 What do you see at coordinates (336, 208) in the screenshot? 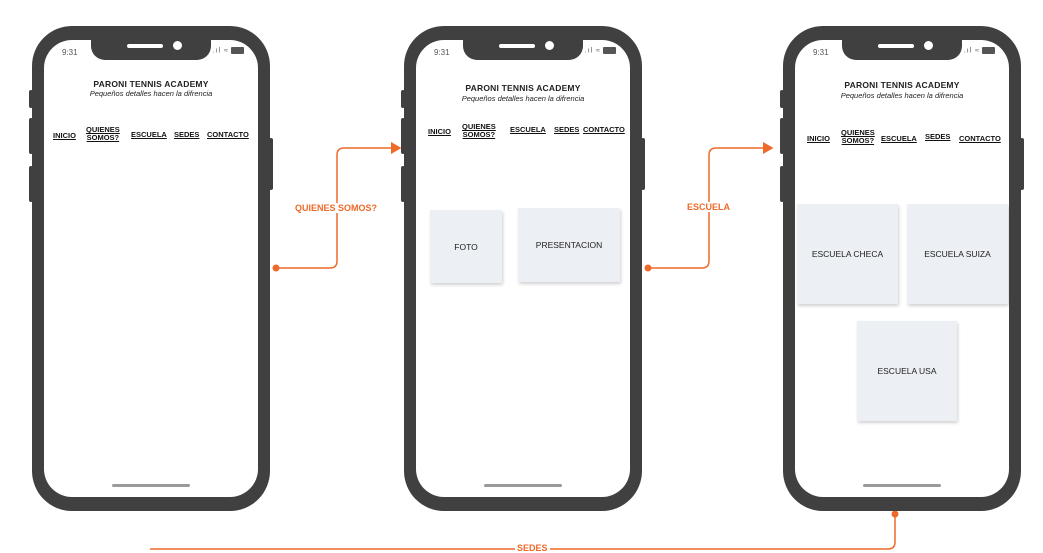
I see `connector-label-quienes-somos: QUIENES SOMOS?` at bounding box center [336, 208].